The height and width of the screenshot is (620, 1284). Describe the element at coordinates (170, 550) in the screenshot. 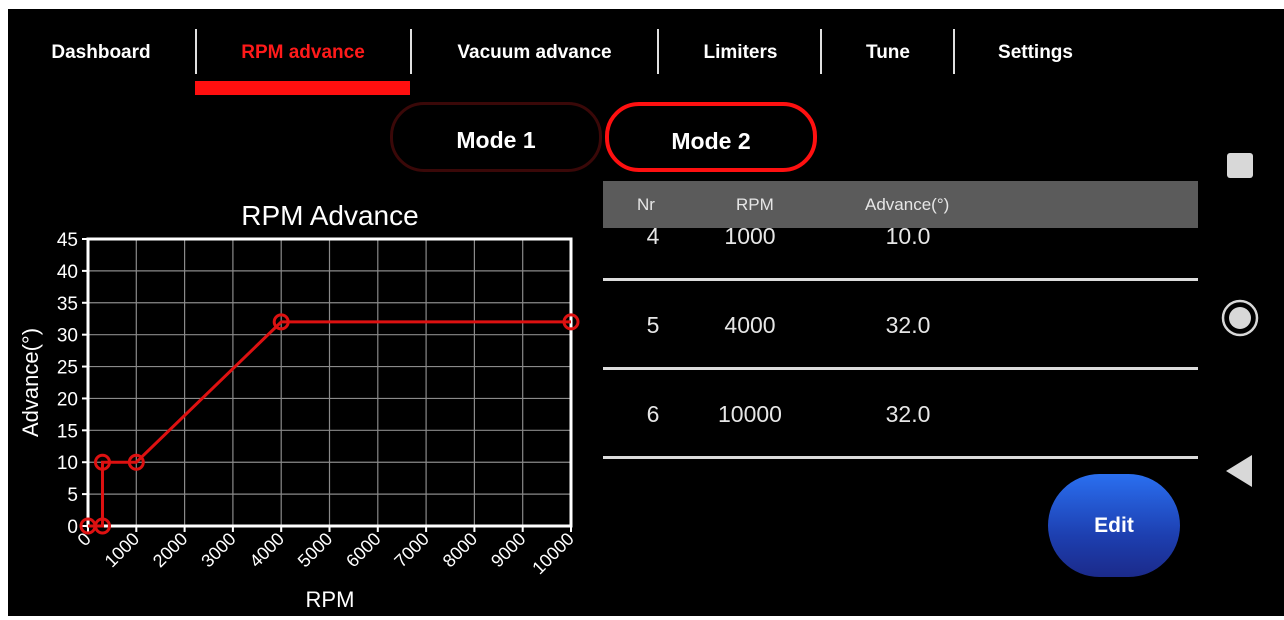

I see `x-tick-label: 2000` at that location.